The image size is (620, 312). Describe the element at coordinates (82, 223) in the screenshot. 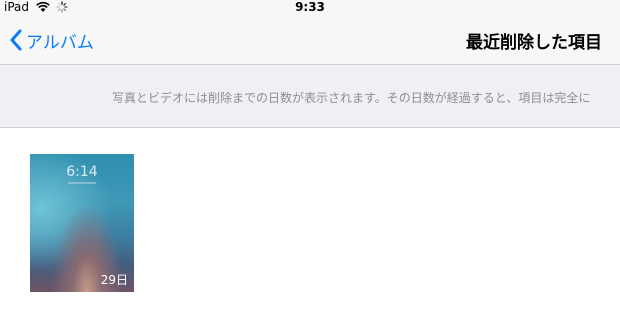

I see `deleted-photo-thumbnail: 6:14 29日` at that location.